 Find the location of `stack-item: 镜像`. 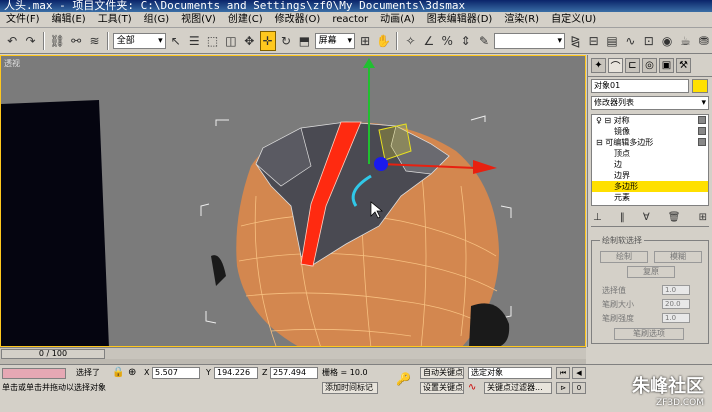

stack-item: 镜像 is located at coordinates (650, 131).